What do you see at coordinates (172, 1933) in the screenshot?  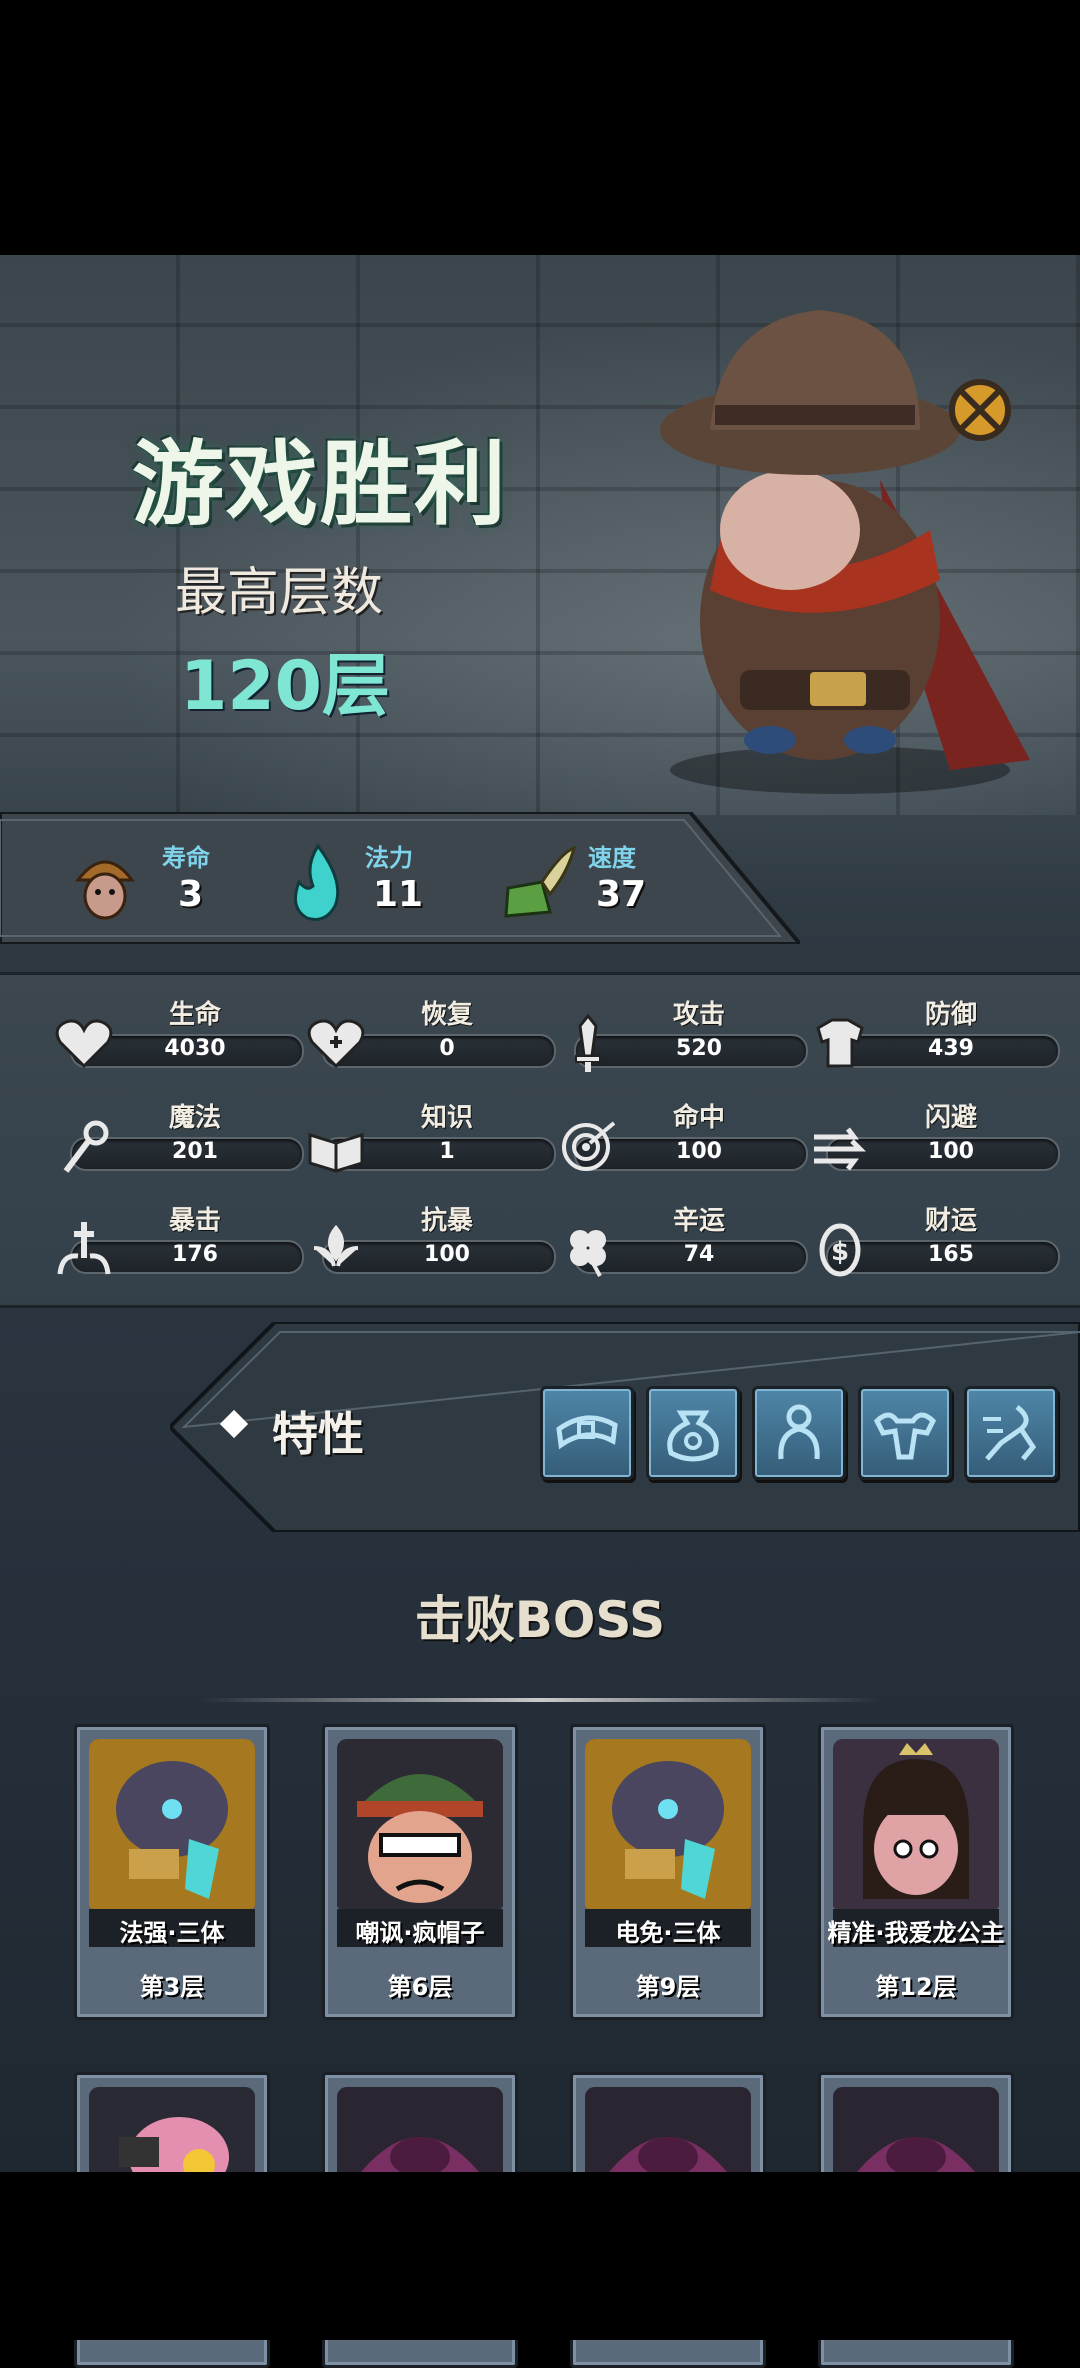 I see `boss-name: 法强·三体` at bounding box center [172, 1933].